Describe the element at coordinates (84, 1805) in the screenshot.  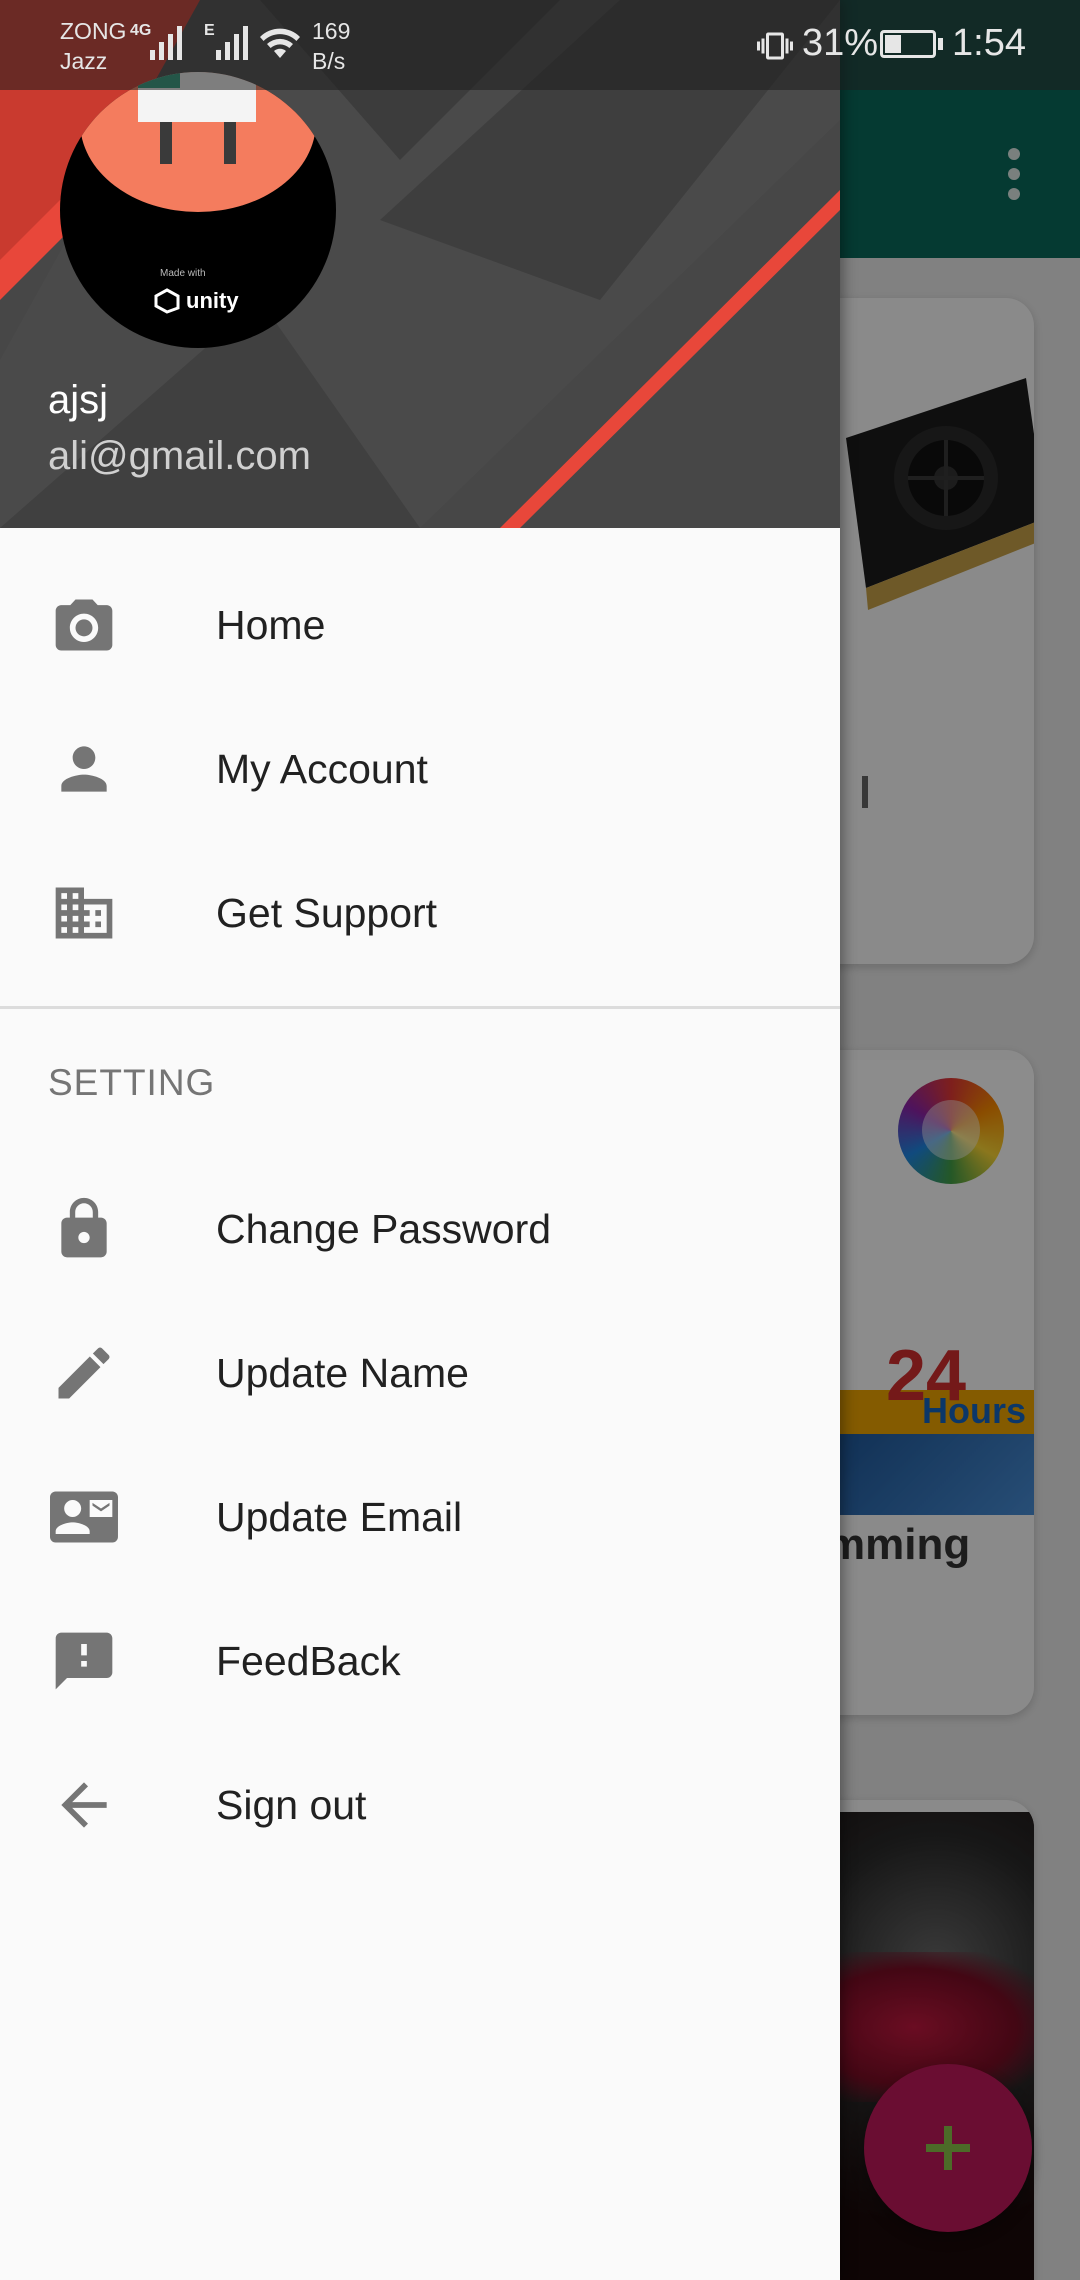
I see `arrow-back-icon` at that location.